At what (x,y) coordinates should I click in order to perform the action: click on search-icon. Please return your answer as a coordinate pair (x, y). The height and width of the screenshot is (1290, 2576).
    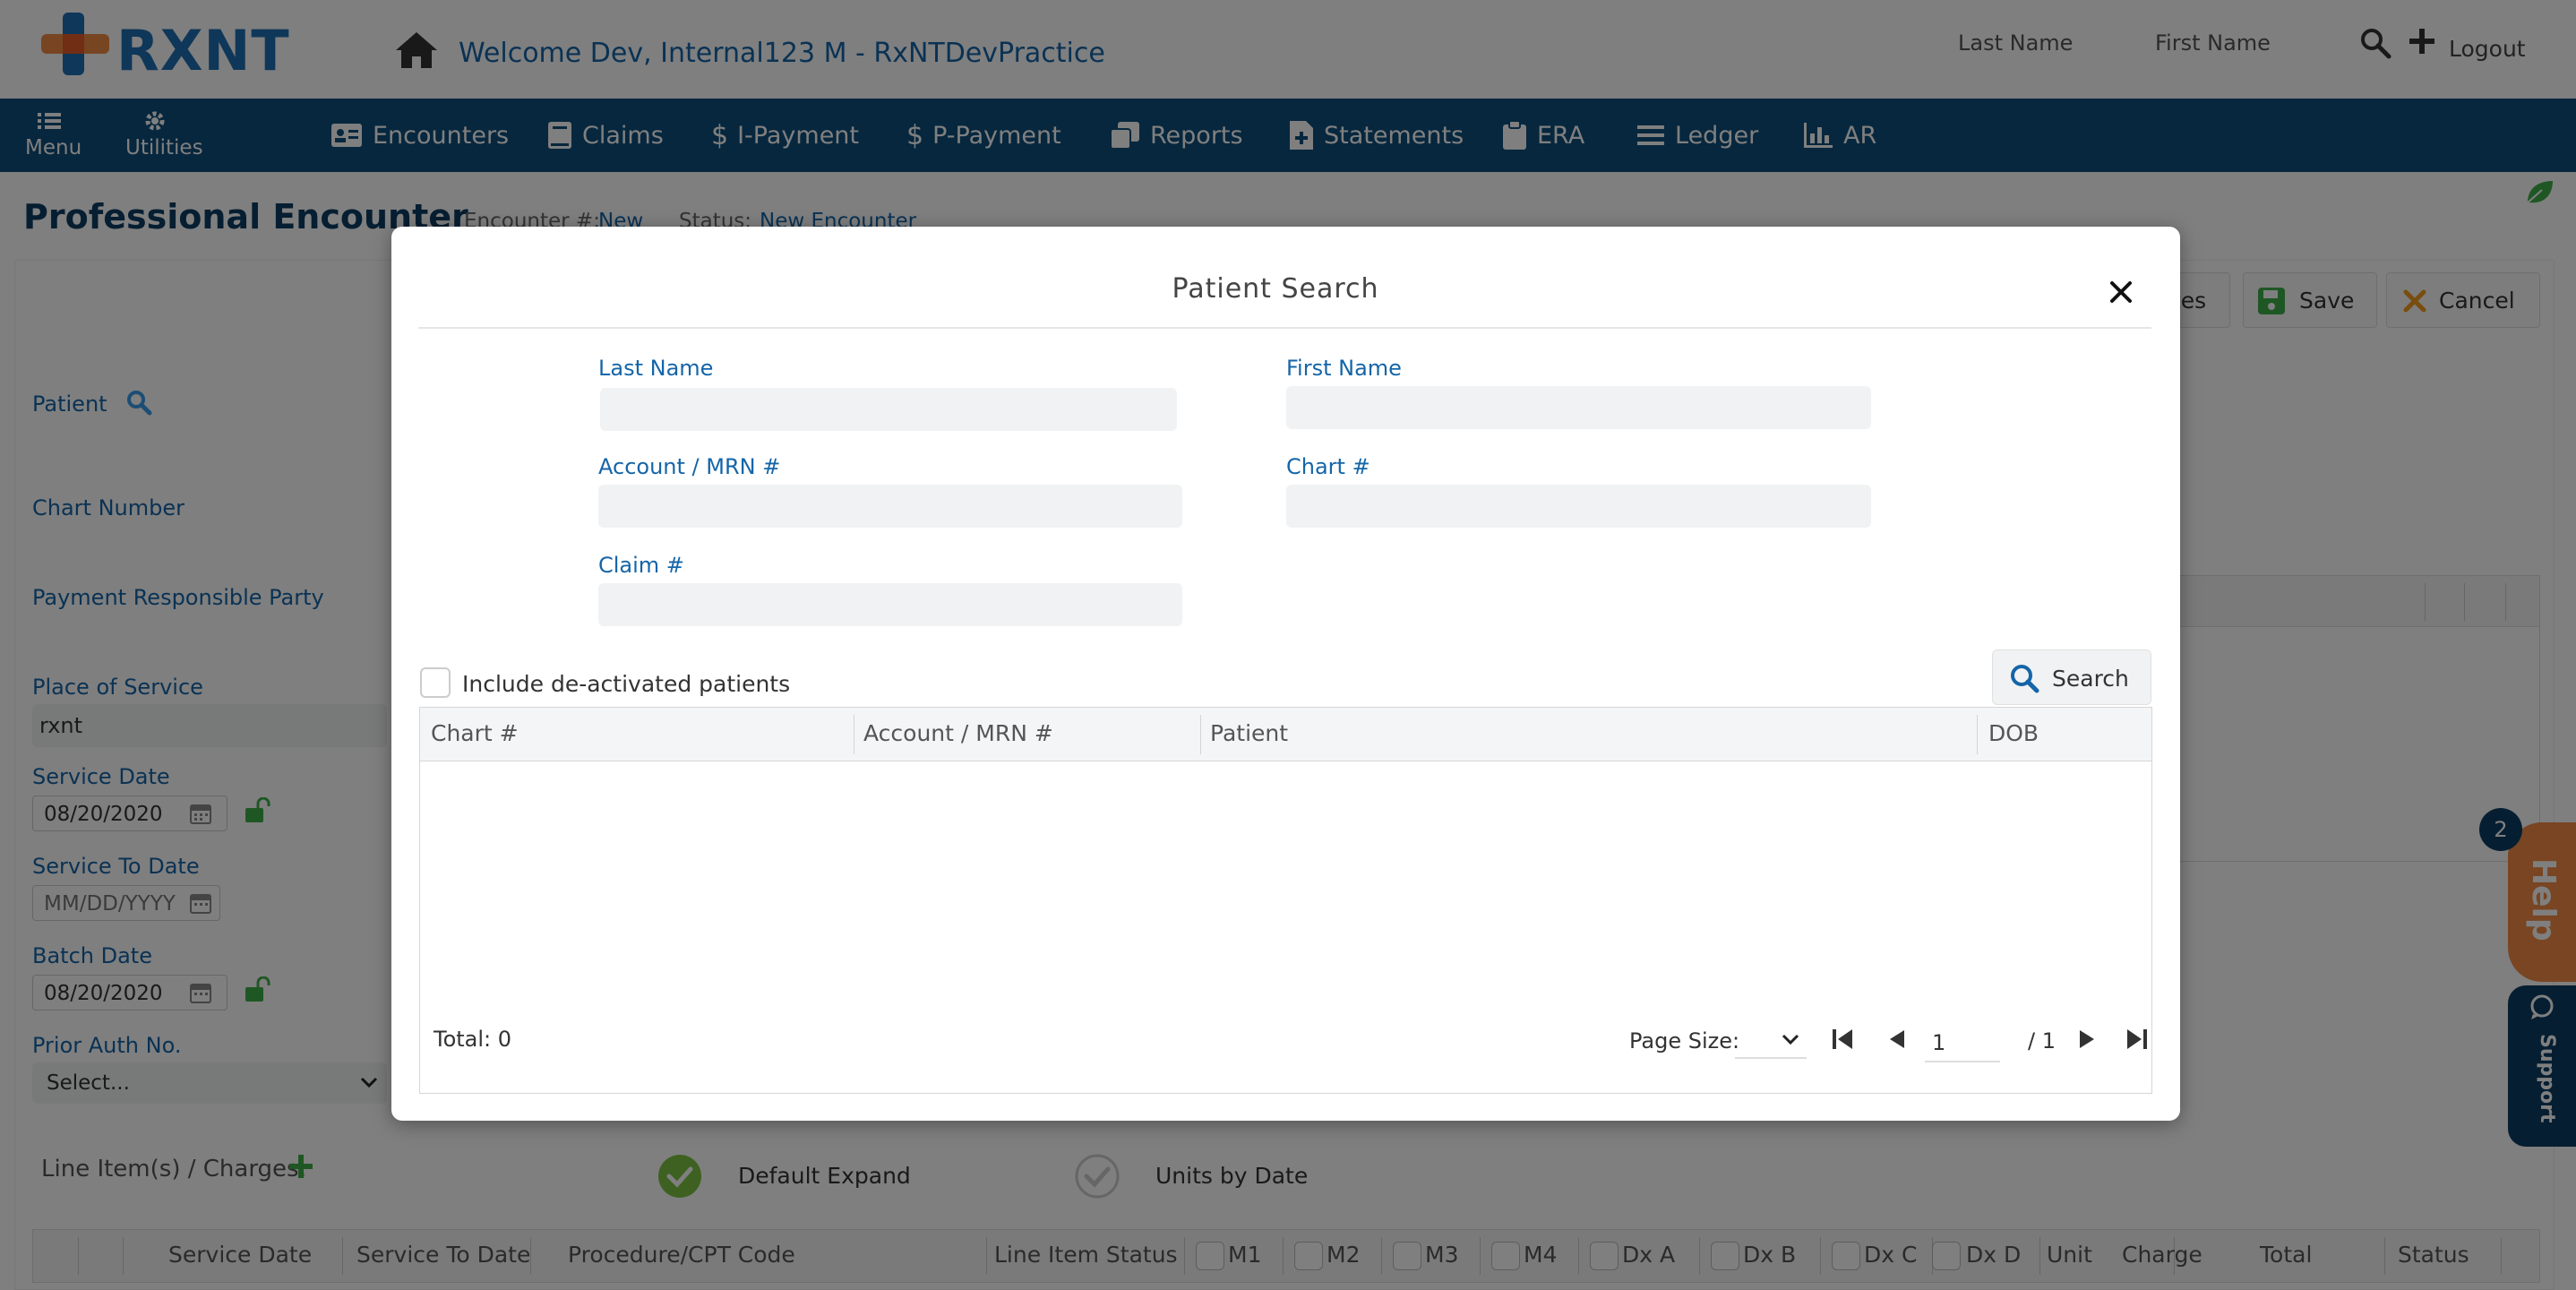
    Looking at the image, I should click on (2025, 679).